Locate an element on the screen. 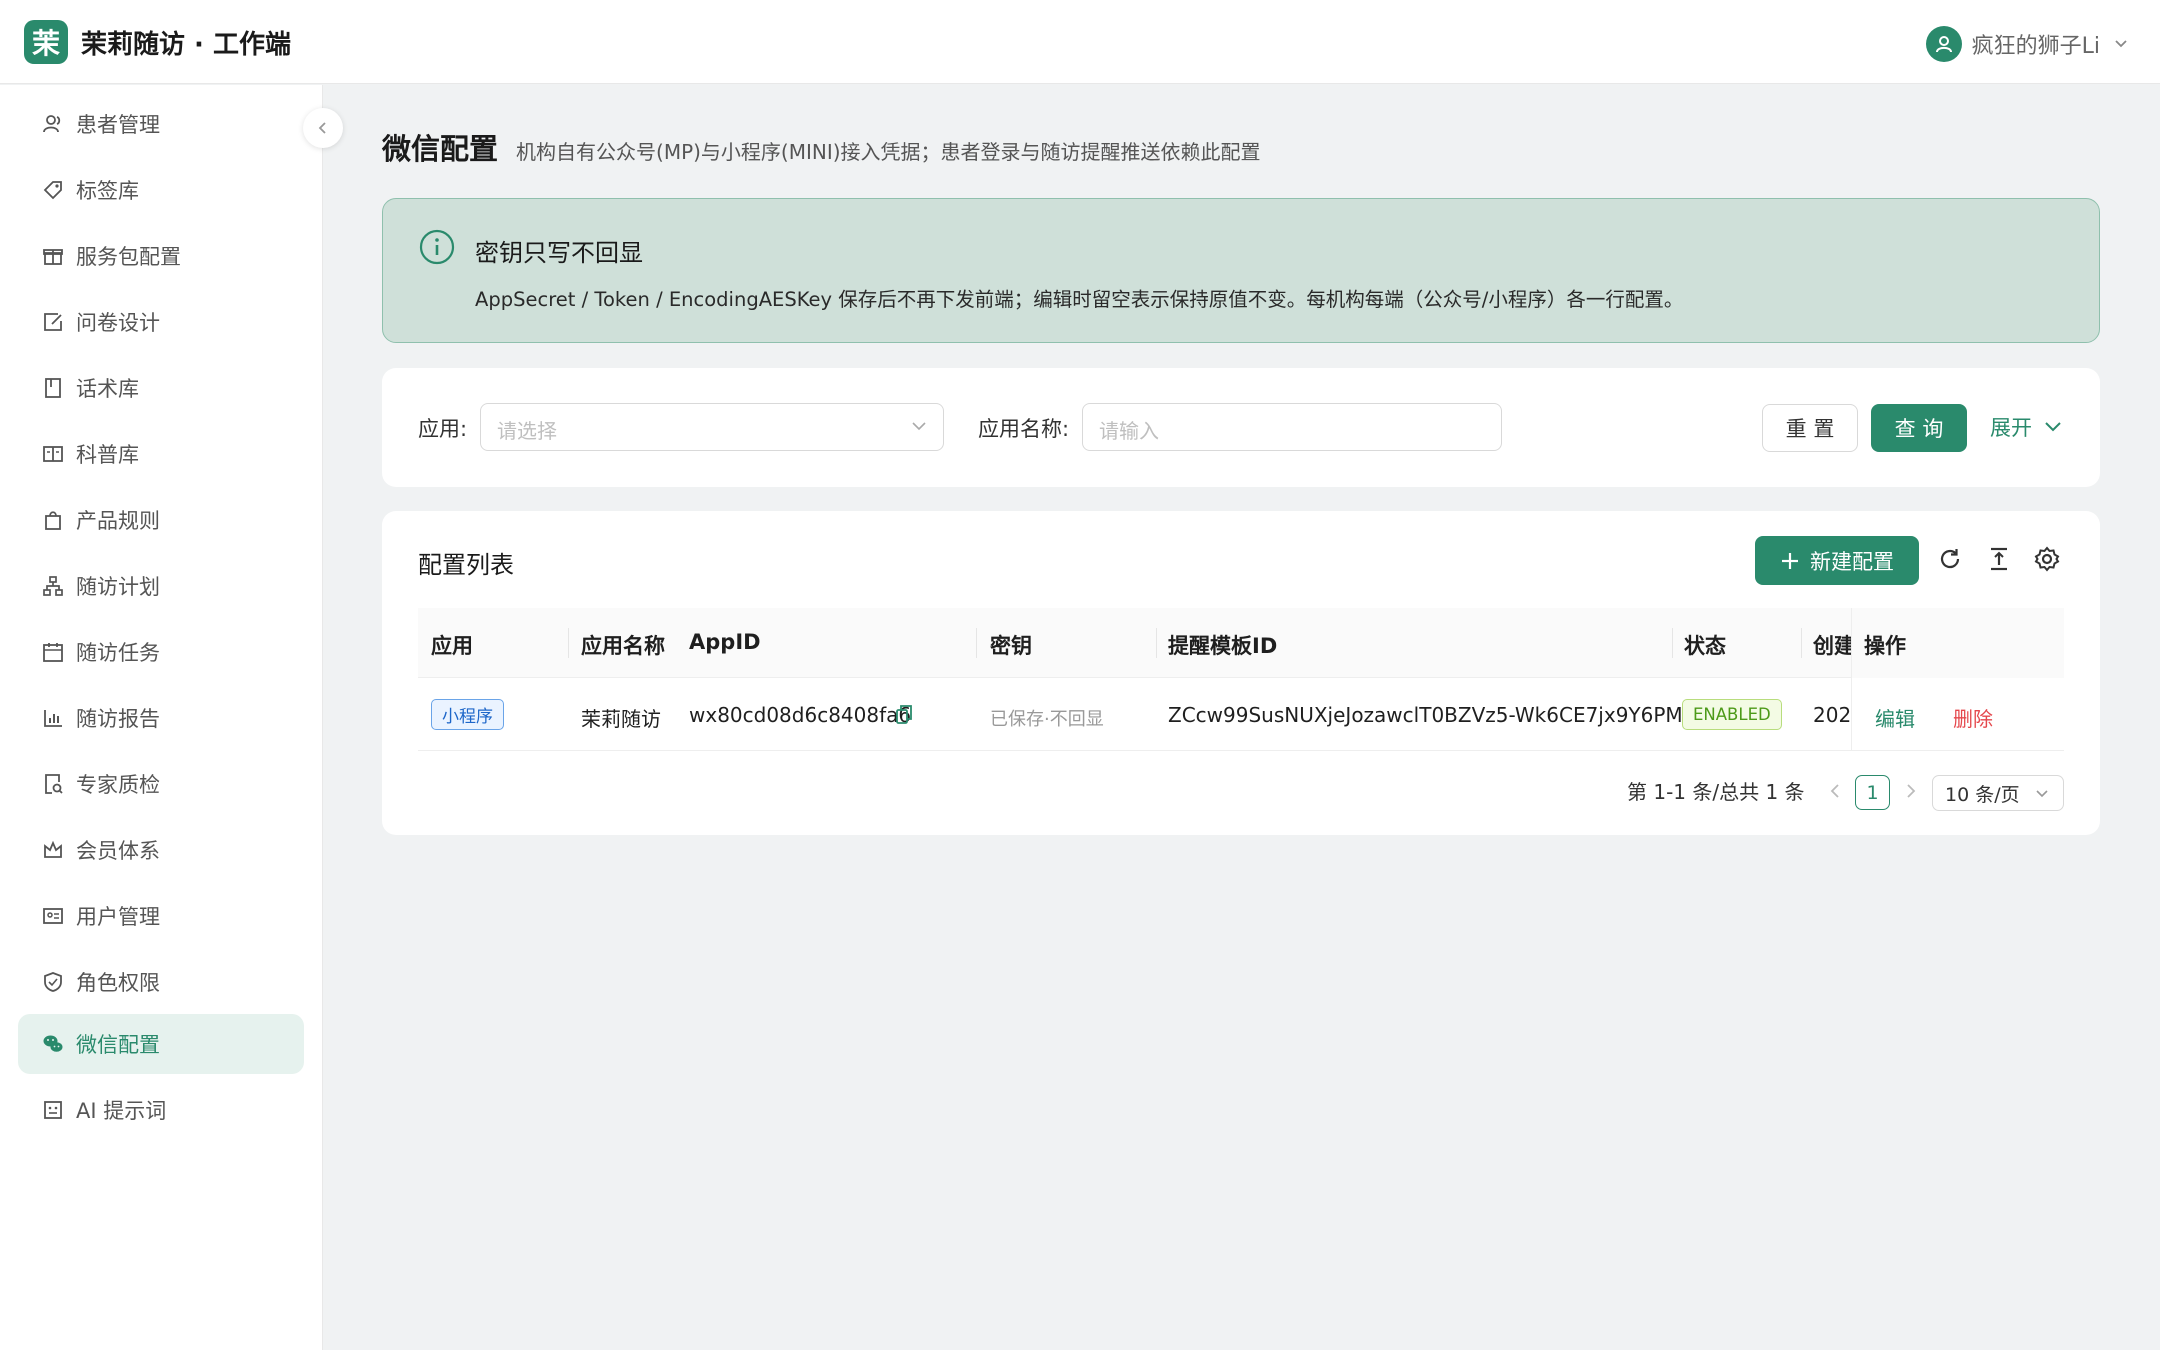 The image size is (2160, 1350). top-header: 茉 茉莉随访 · 工作端 疯狂的狮子Li is located at coordinates (1080, 42).